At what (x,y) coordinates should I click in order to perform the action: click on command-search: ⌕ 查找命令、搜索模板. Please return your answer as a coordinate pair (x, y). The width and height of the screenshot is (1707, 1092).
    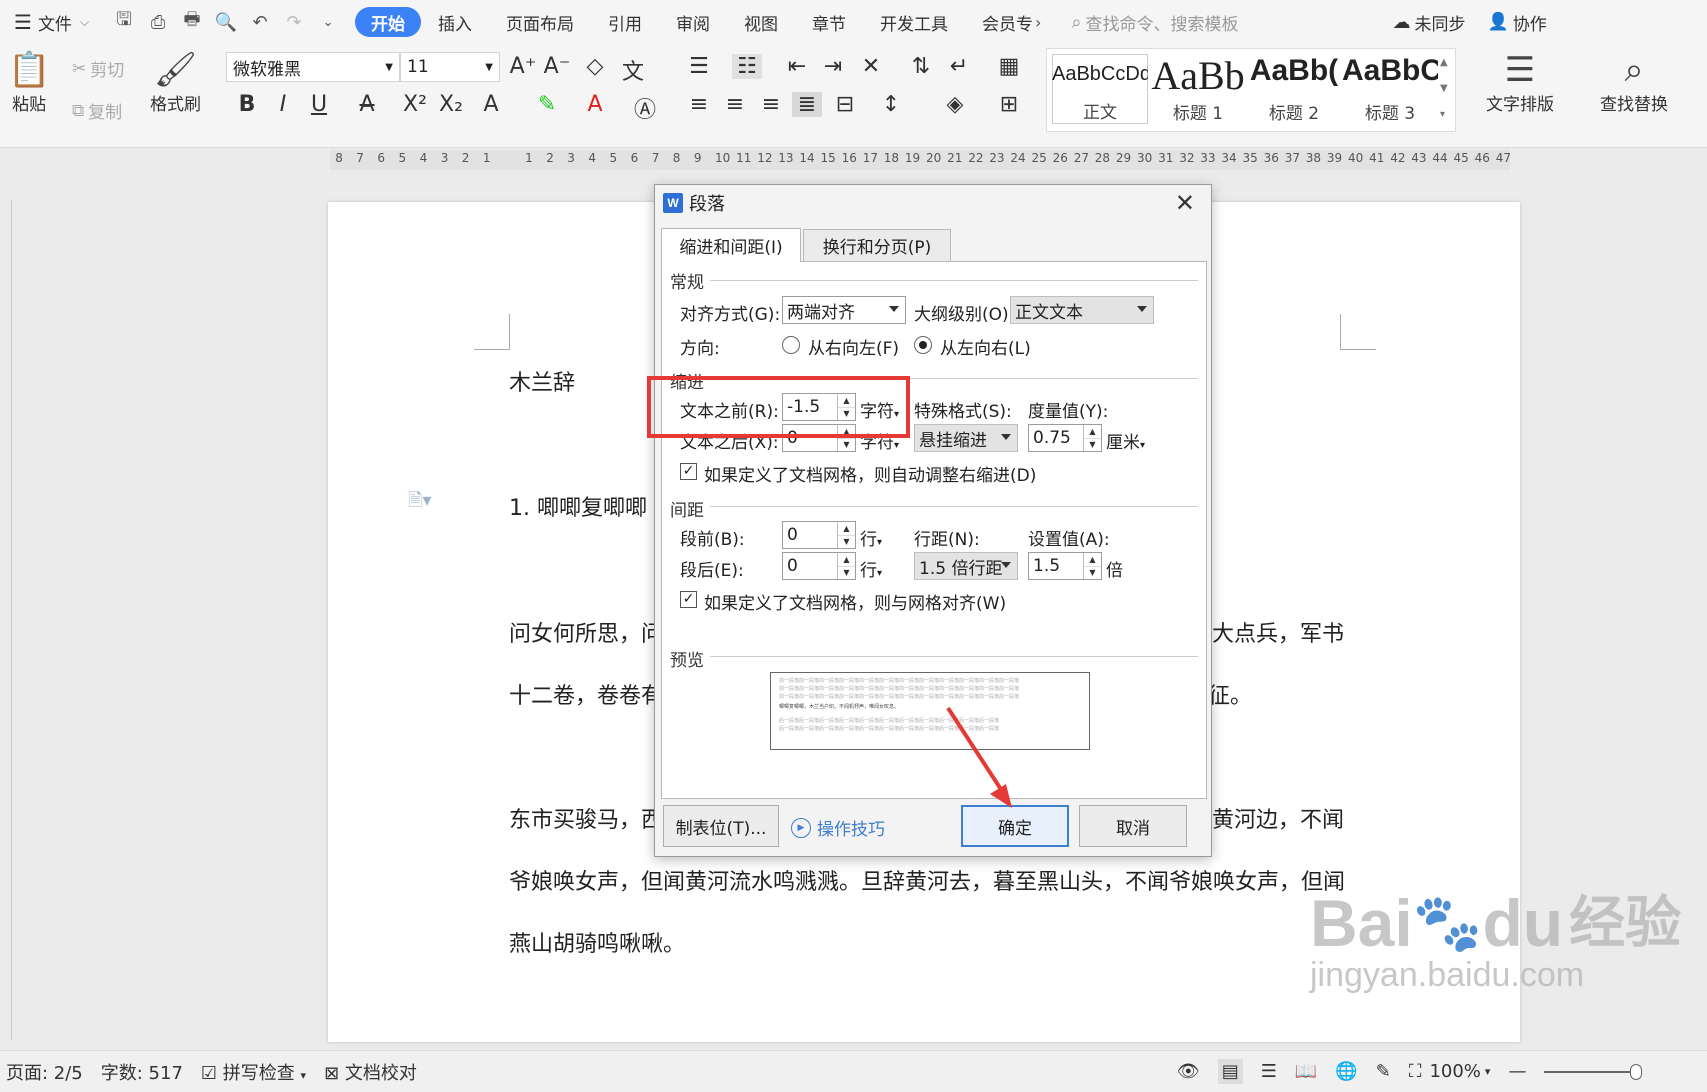
    Looking at the image, I should click on (1154, 22).